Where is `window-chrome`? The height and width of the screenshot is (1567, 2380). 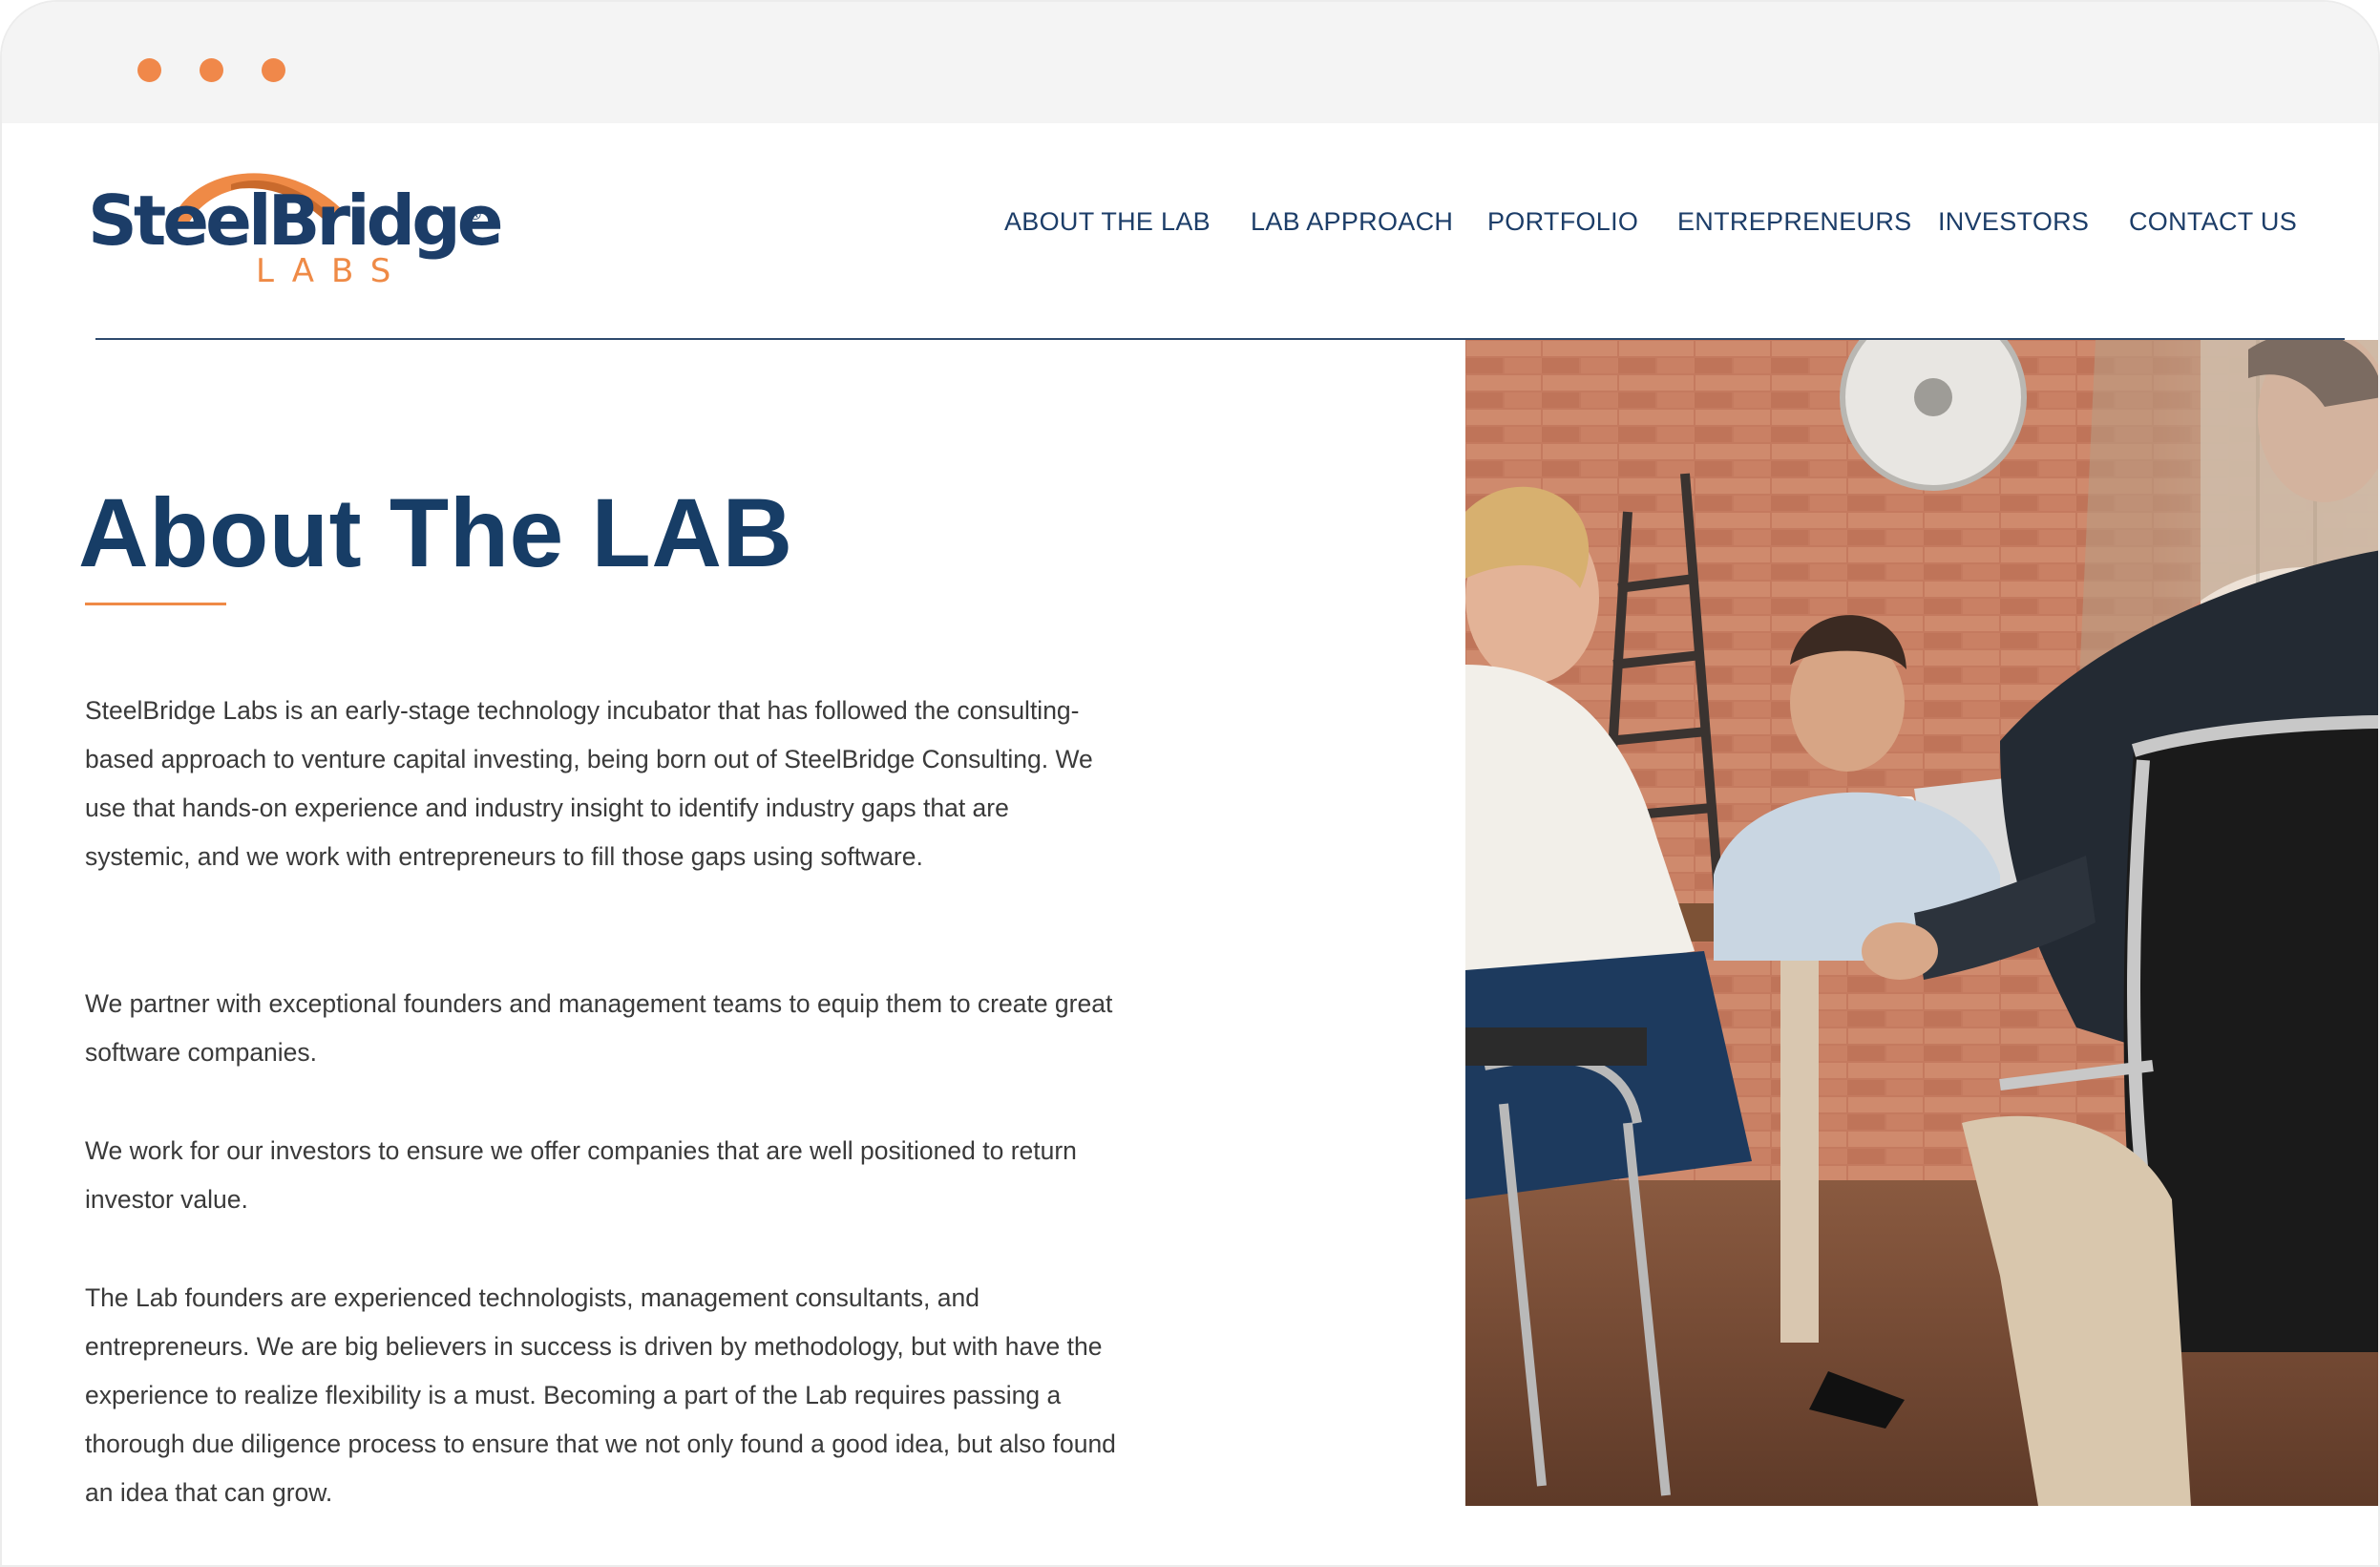
window-chrome is located at coordinates (1190, 62).